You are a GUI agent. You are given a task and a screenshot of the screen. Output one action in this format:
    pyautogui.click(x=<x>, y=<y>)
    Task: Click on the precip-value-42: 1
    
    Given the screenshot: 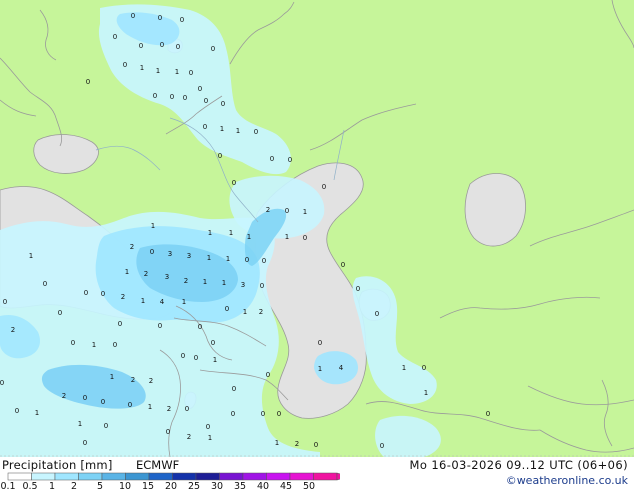 What is the action you would take?
    pyautogui.click(x=209, y=258)
    